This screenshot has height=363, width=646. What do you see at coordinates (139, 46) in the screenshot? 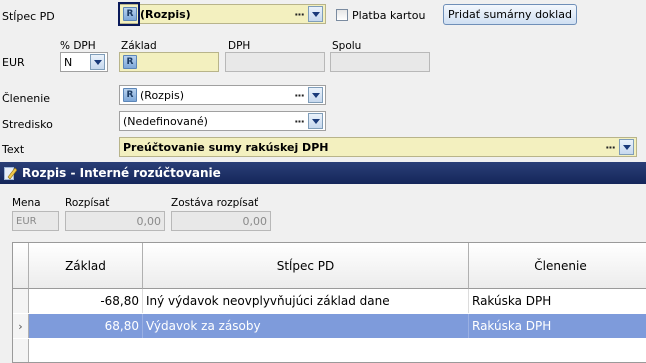
I see `zaklad-label: Základ` at bounding box center [139, 46].